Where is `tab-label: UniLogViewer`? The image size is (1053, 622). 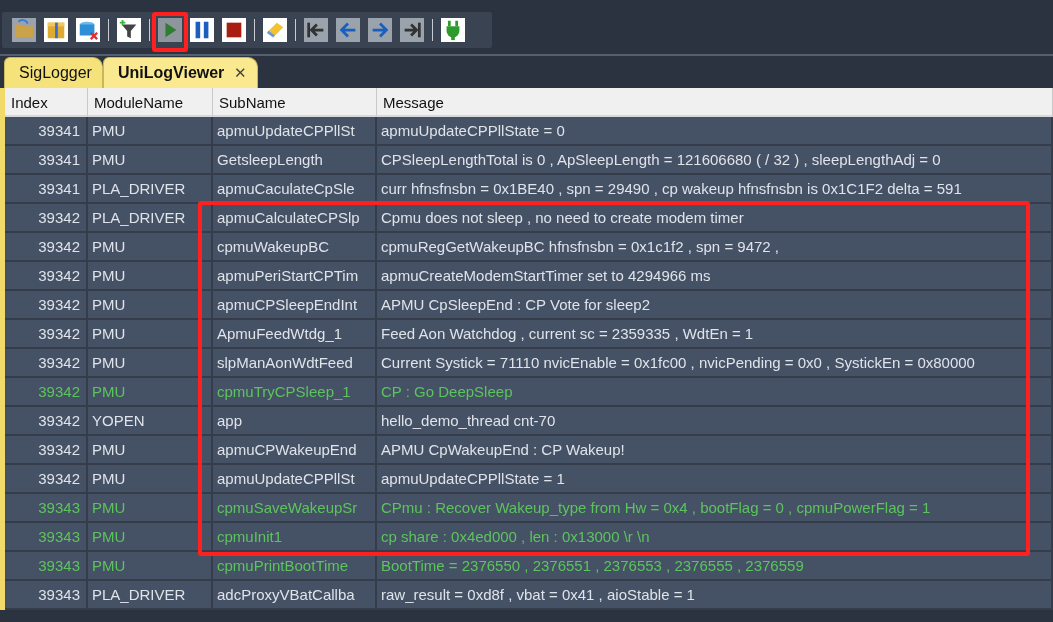 tab-label: UniLogViewer is located at coordinates (171, 73).